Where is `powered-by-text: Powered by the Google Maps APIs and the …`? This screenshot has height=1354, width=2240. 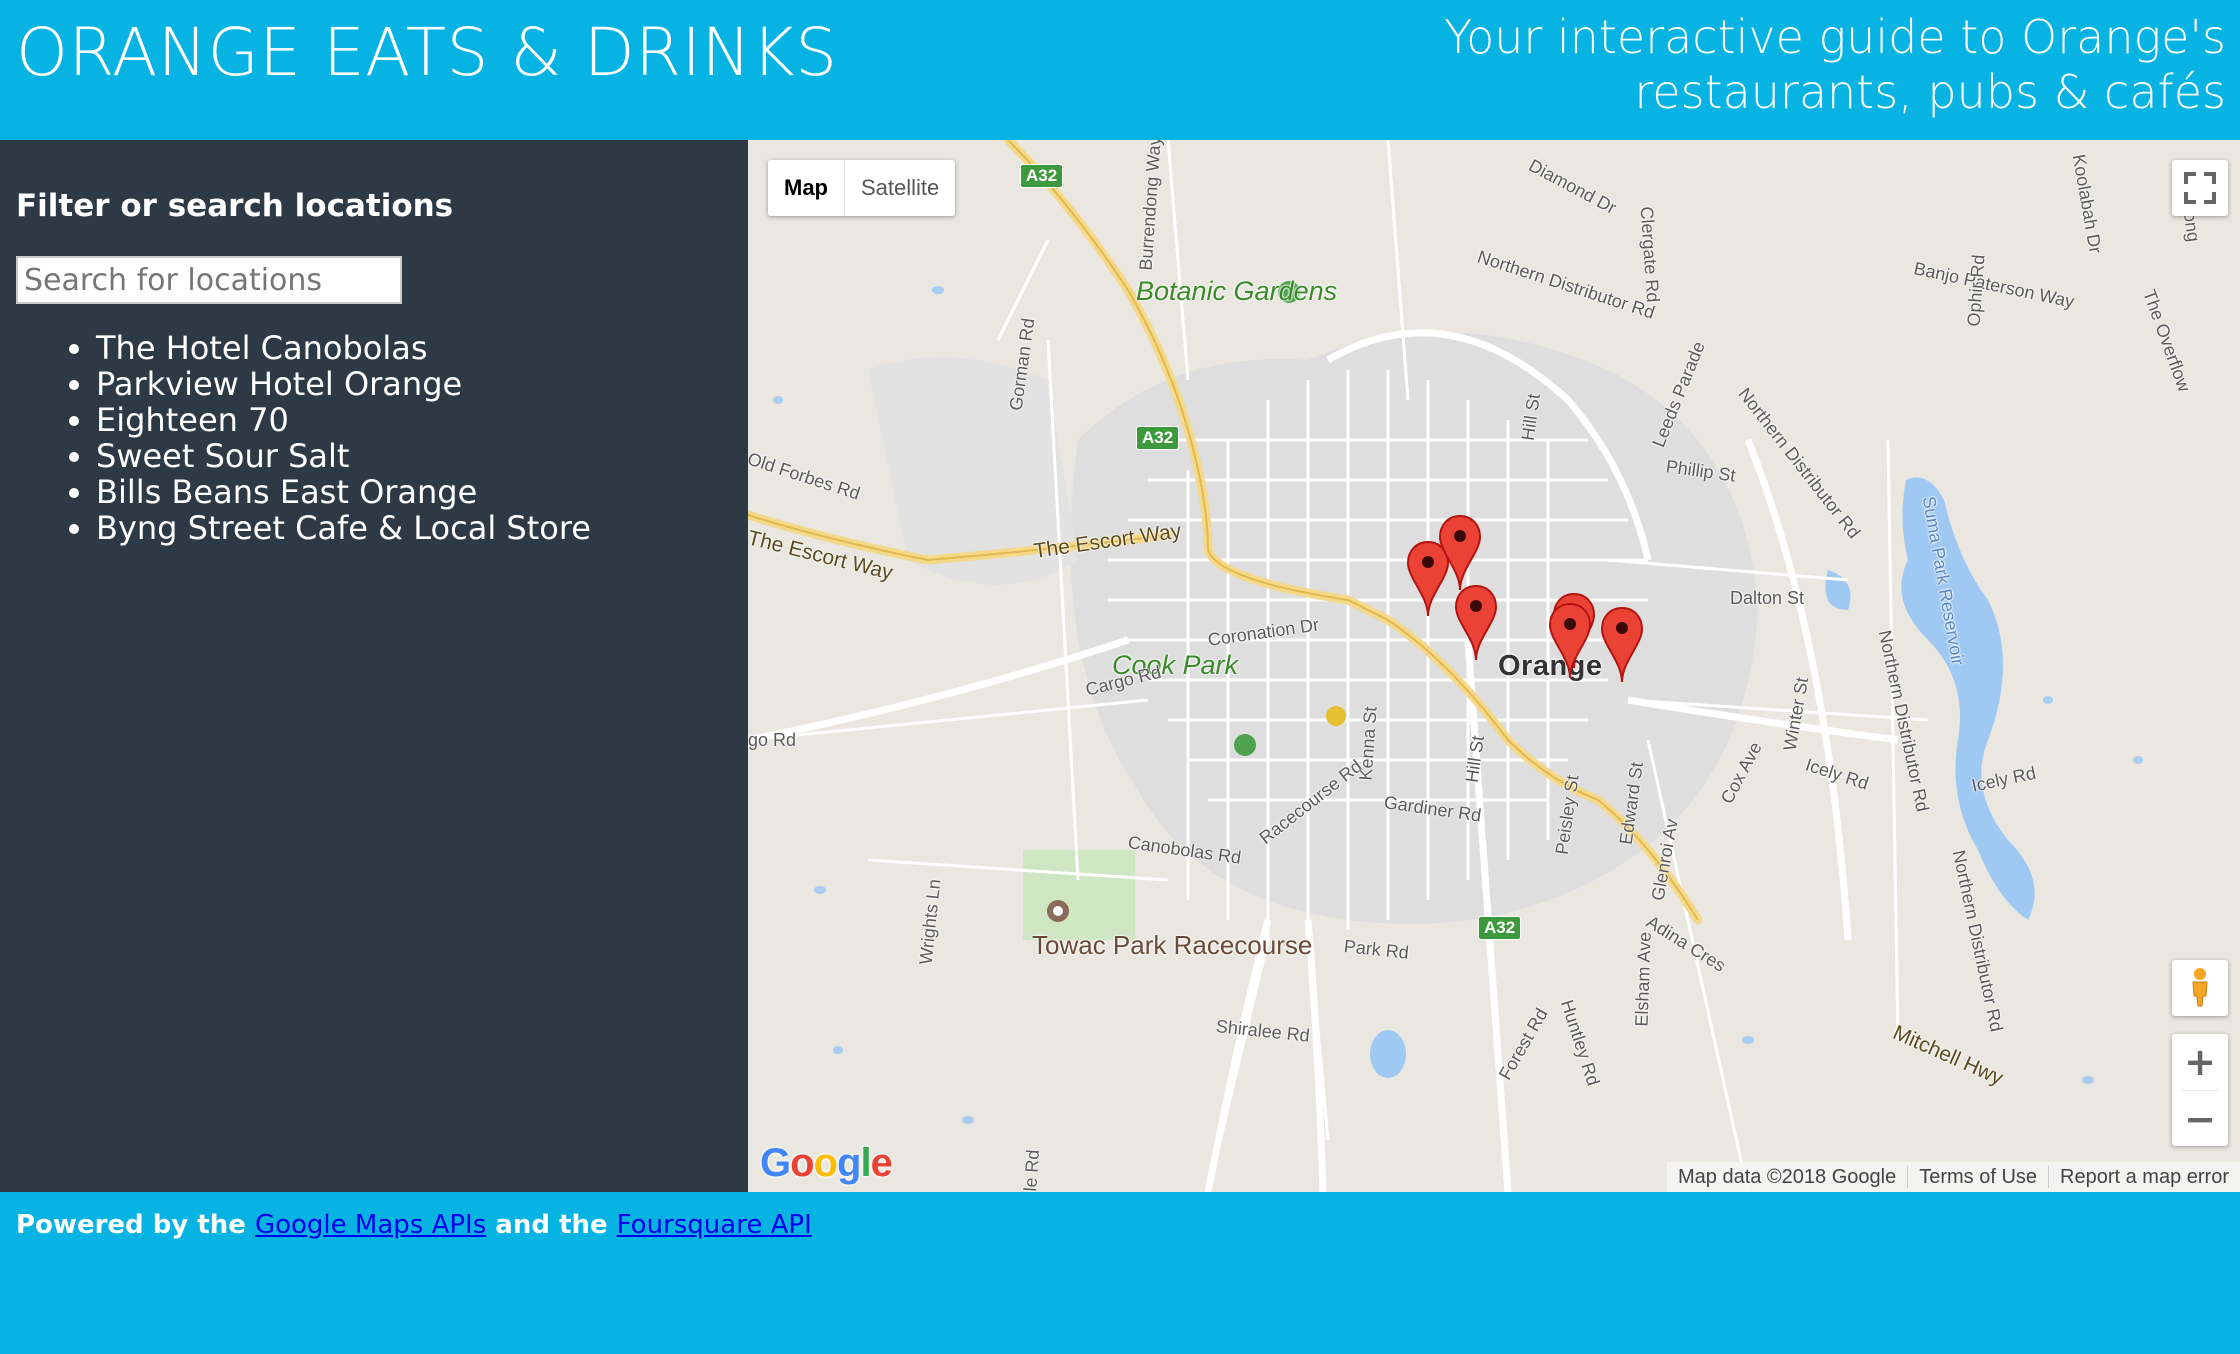
powered-by-text: Powered by the Google Maps APIs and the … is located at coordinates (414, 1225).